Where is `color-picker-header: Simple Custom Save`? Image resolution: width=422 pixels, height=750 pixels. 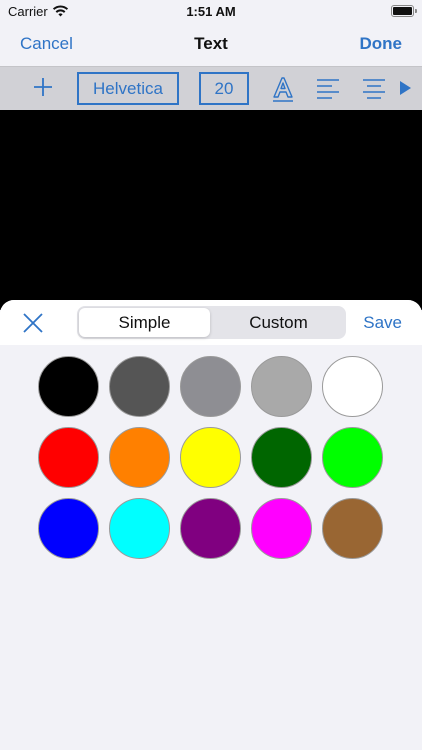 color-picker-header: Simple Custom Save is located at coordinates (211, 322).